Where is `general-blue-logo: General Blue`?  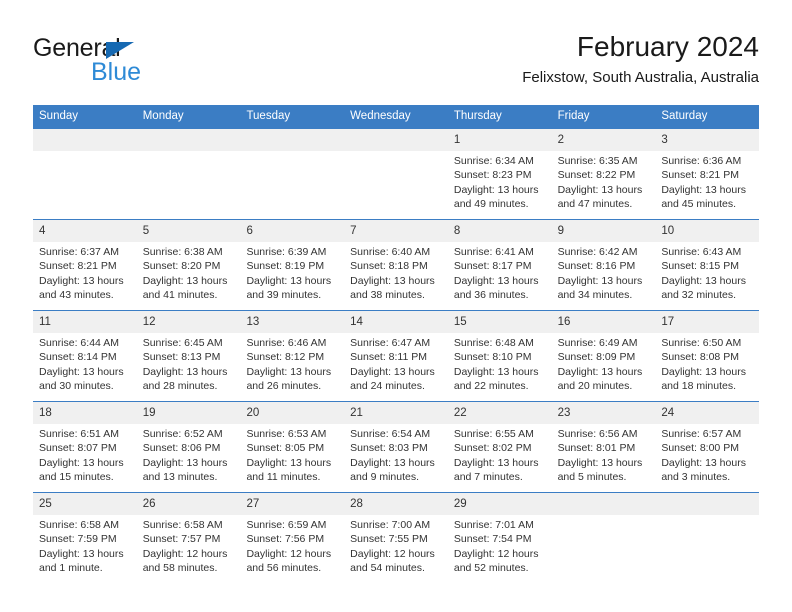 general-blue-logo: General Blue is located at coordinates (148, 64).